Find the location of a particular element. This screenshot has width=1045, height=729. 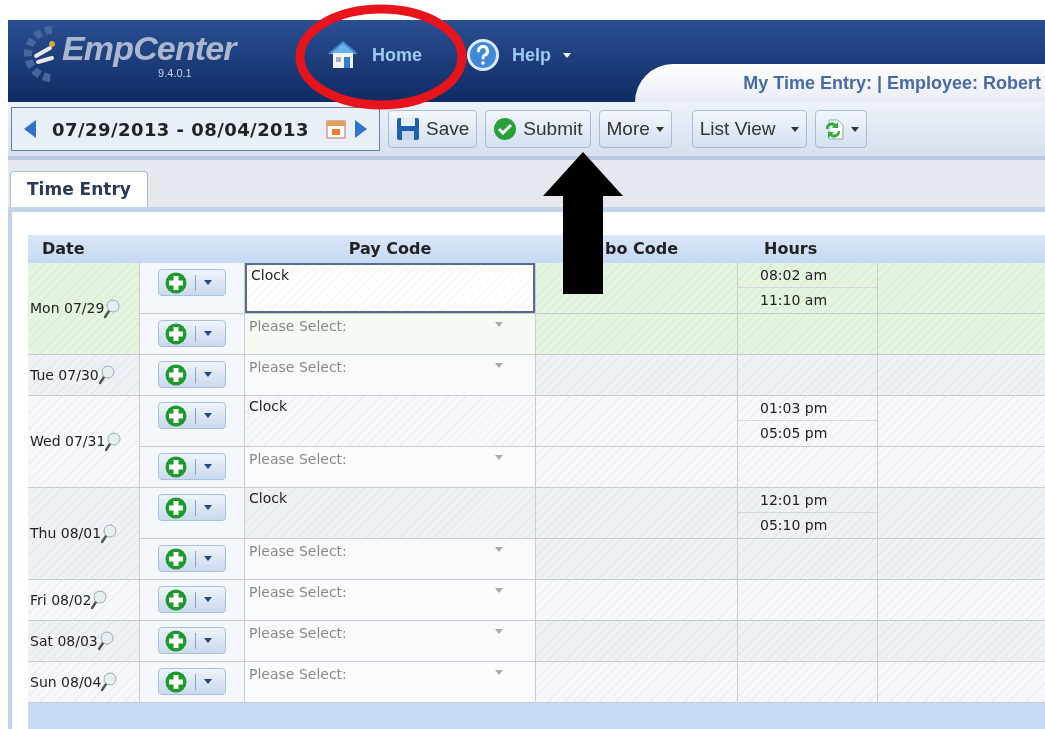

time-cell: 05:10 pm is located at coordinates (807, 525).